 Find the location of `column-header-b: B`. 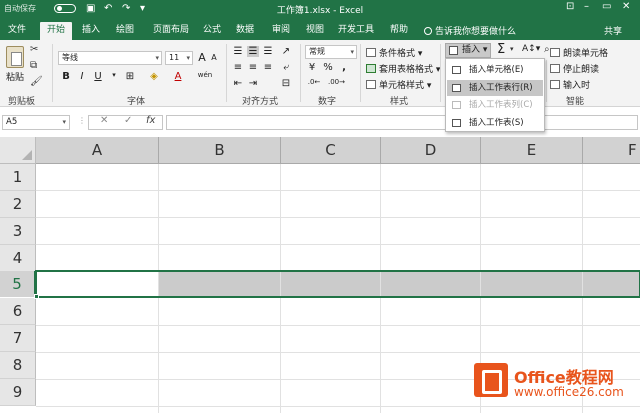

column-header-b: B is located at coordinates (220, 150).